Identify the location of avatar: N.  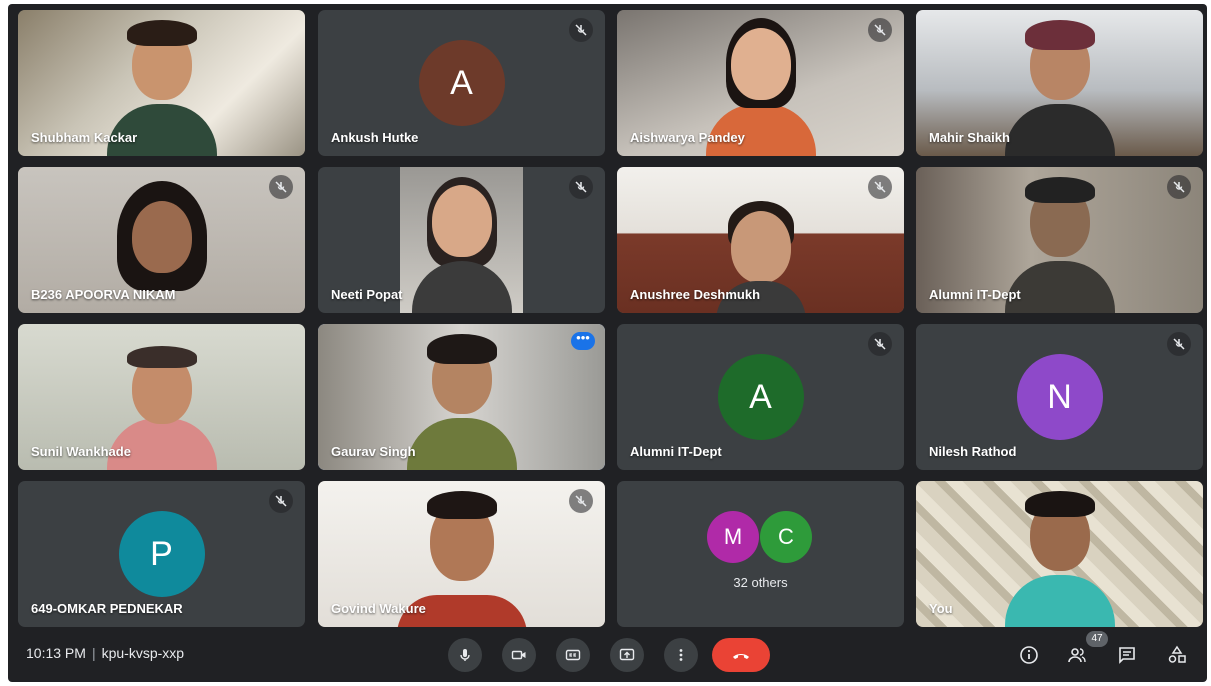
(1059, 397).